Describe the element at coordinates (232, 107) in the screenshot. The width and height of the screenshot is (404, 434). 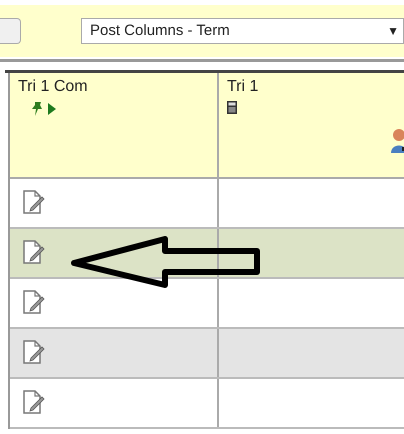
I see `calculator-icon` at that location.